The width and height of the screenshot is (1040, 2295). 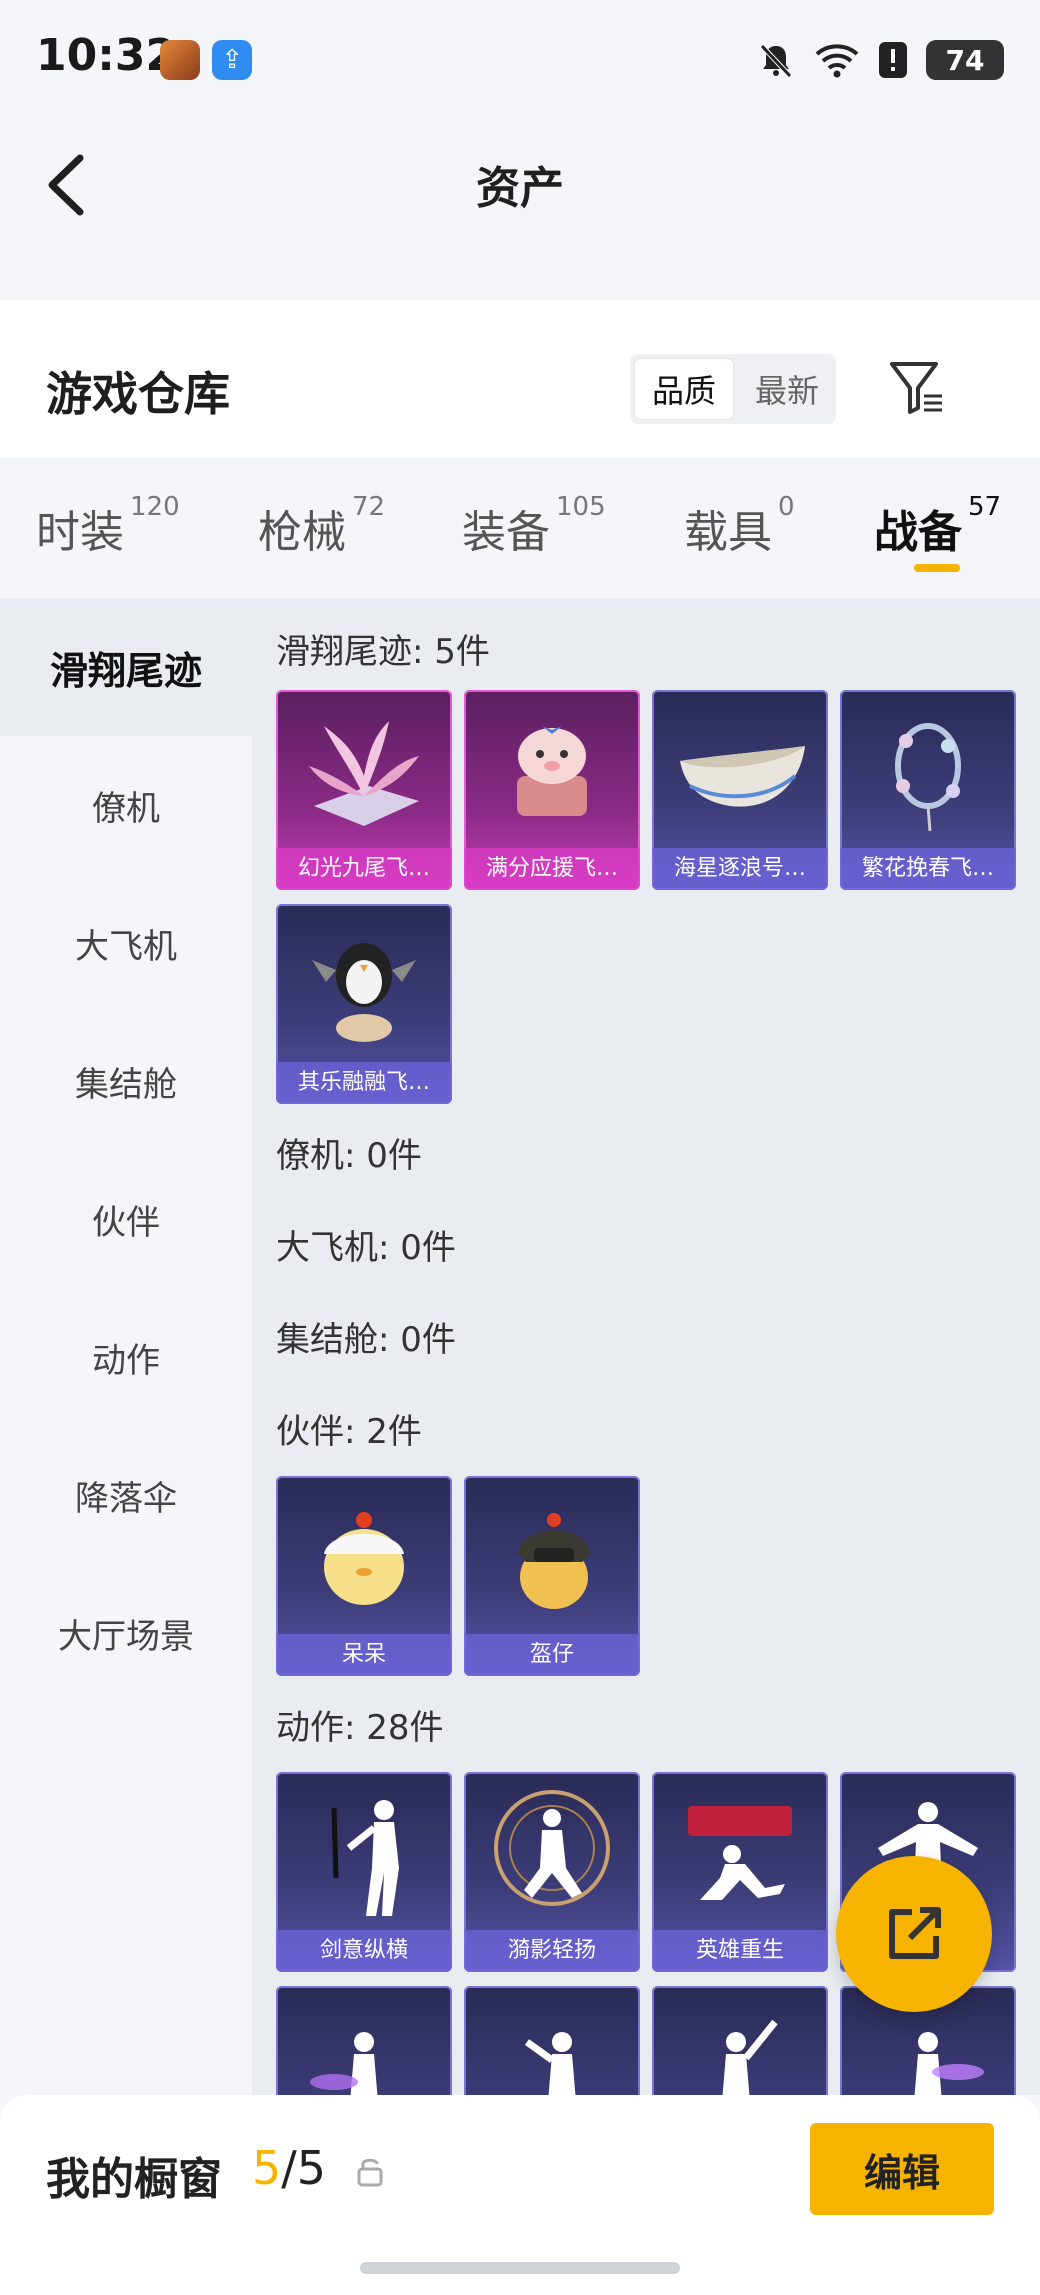 I want to click on category-tabs: 时装 120 枪械 72 装备 105 载具 0 战备 57, so click(x=520, y=528).